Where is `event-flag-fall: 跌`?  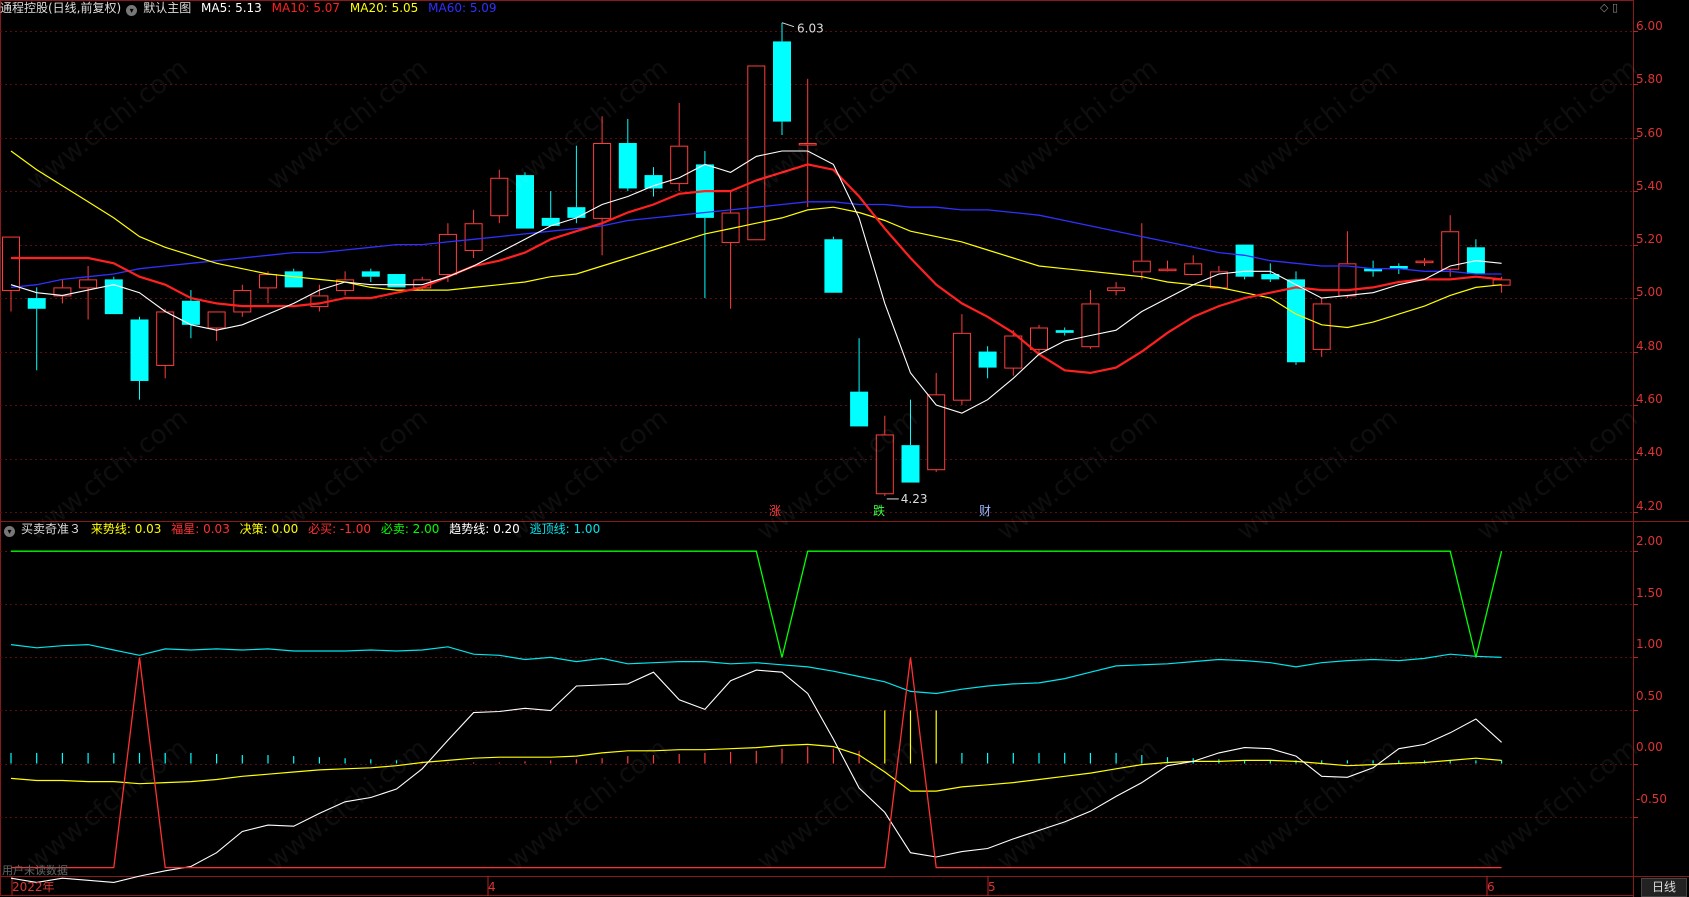
event-flag-fall: 跌 is located at coordinates (879, 511).